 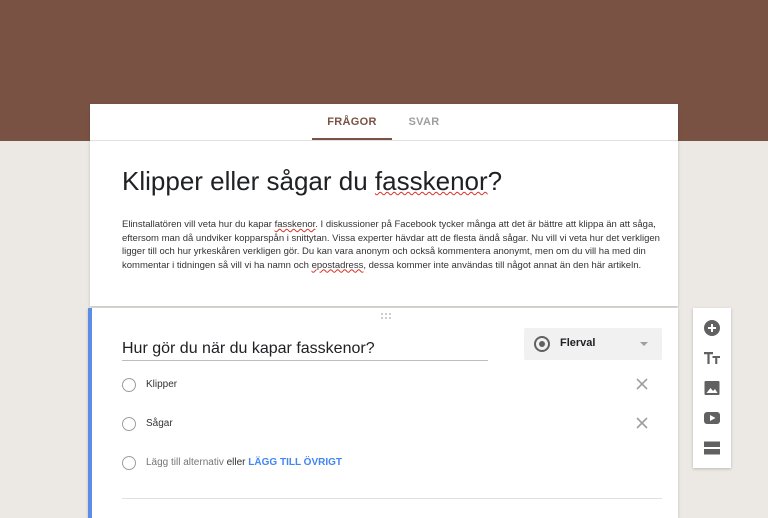 What do you see at coordinates (337, 265) in the screenshot?
I see `form-description-misspelled-word: epostadress` at bounding box center [337, 265].